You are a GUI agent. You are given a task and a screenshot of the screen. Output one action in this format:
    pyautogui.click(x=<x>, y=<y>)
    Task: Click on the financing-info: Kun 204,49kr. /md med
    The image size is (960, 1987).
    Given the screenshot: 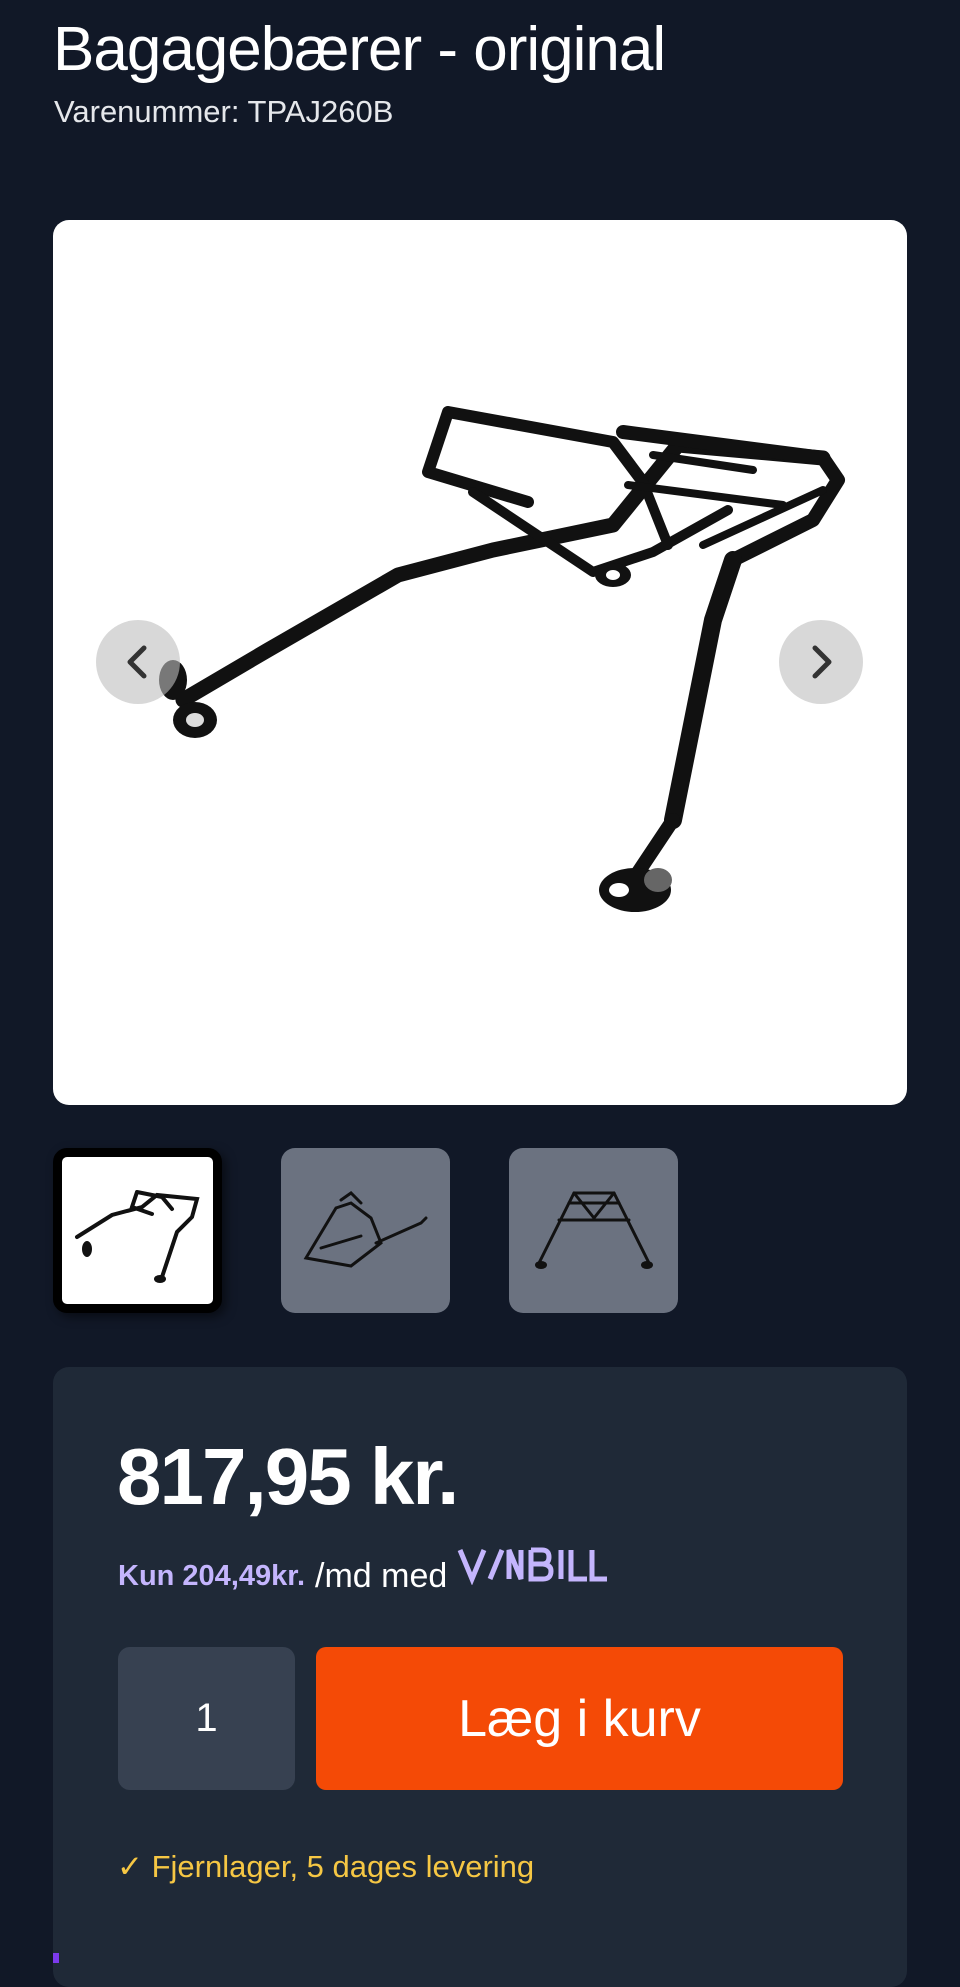 What is the action you would take?
    pyautogui.click(x=363, y=1575)
    